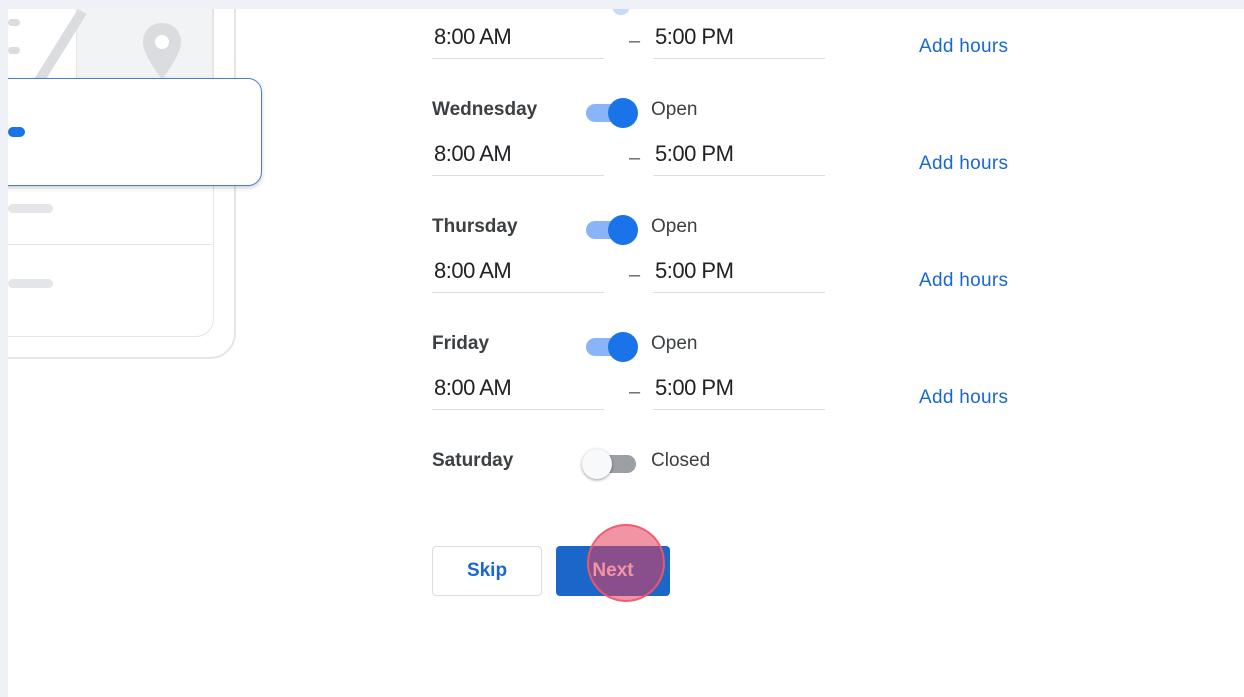 This screenshot has height=697, width=1244. What do you see at coordinates (621, 12) in the screenshot?
I see `toggle-partial` at bounding box center [621, 12].